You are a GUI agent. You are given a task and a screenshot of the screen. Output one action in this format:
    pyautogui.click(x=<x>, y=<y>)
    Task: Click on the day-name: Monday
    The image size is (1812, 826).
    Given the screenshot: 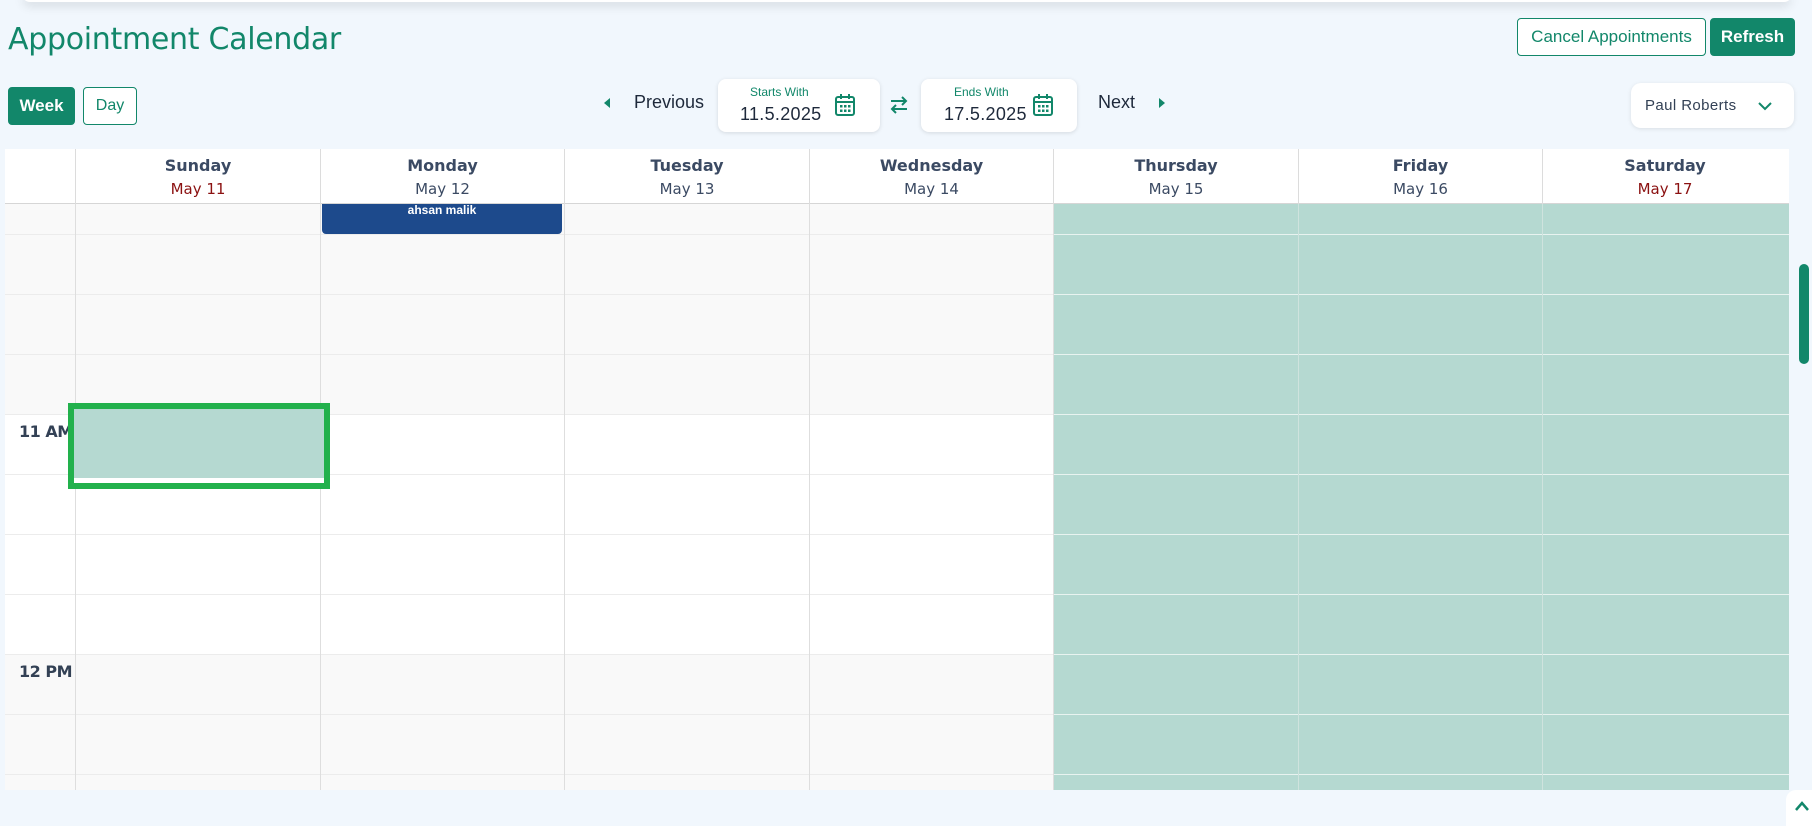 What is the action you would take?
    pyautogui.click(x=442, y=165)
    